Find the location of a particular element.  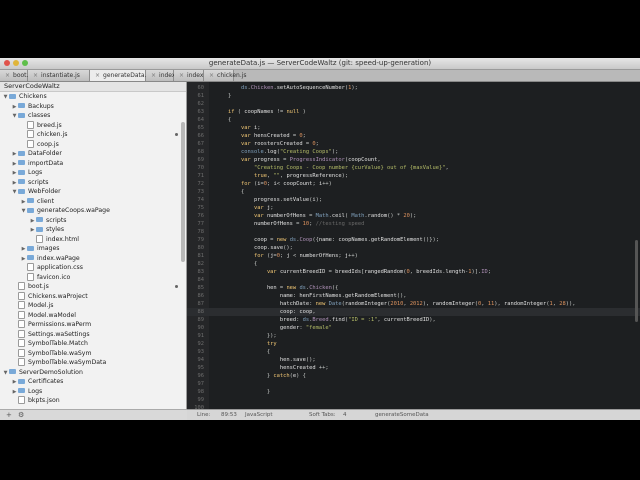

code-line: 93 { is located at coordinates (413, 352).